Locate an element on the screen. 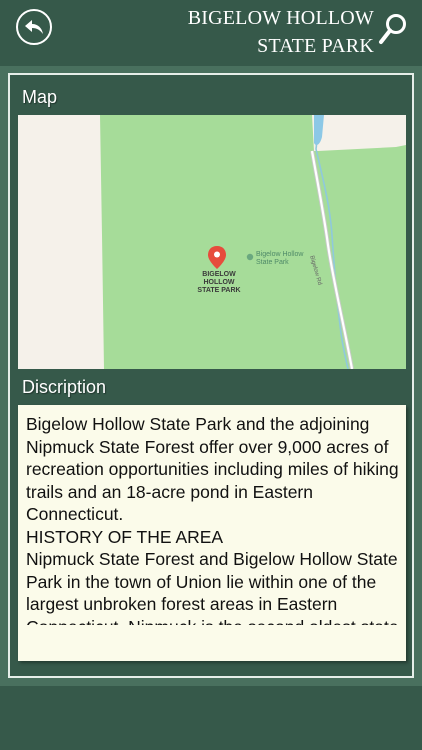  back-button is located at coordinates (34, 27).